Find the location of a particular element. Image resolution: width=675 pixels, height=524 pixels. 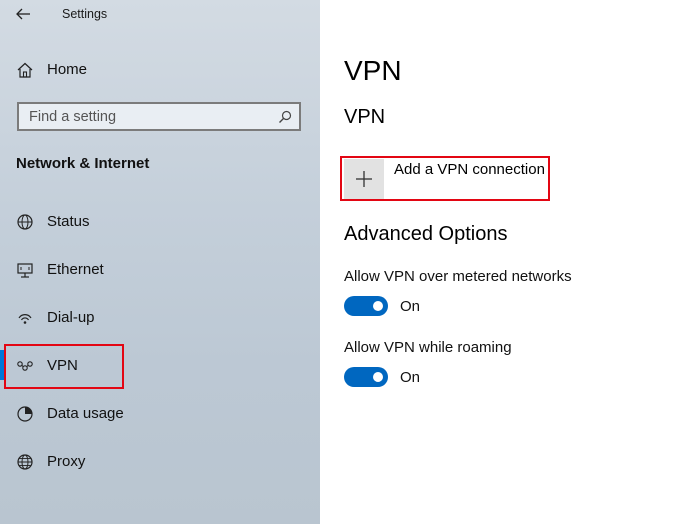

back-arrow-icon is located at coordinates (23, 14).